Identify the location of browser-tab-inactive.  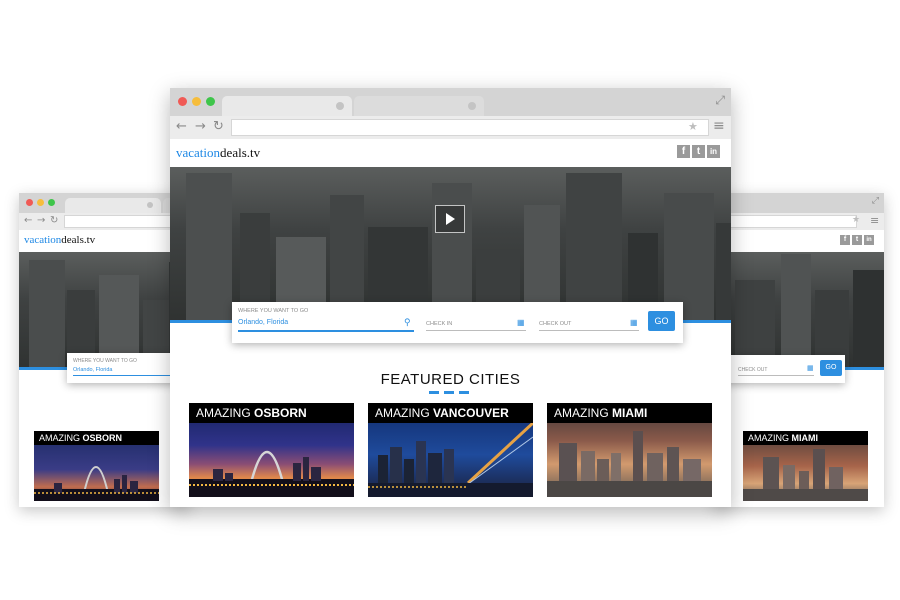
(419, 106).